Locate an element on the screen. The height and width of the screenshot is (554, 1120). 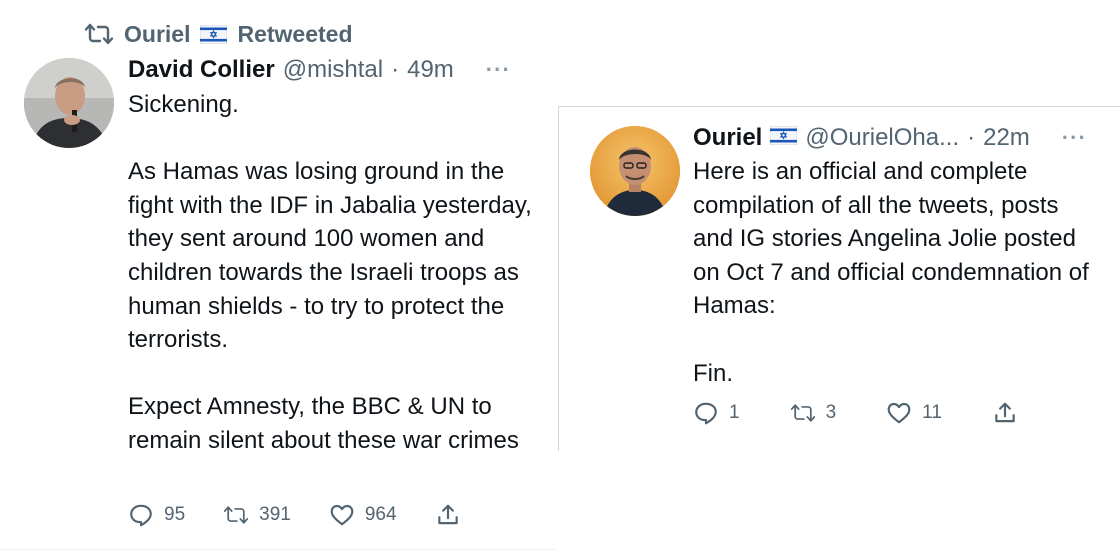
retweet-button: 391 is located at coordinates (257, 515).